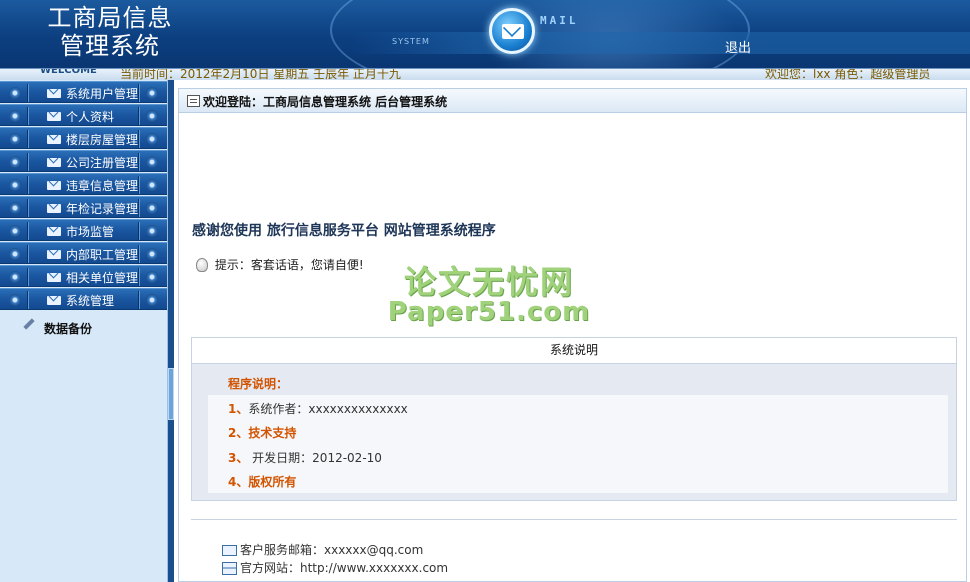  What do you see at coordinates (68, 72) in the screenshot?
I see `welcome-label: WELCOME` at bounding box center [68, 72].